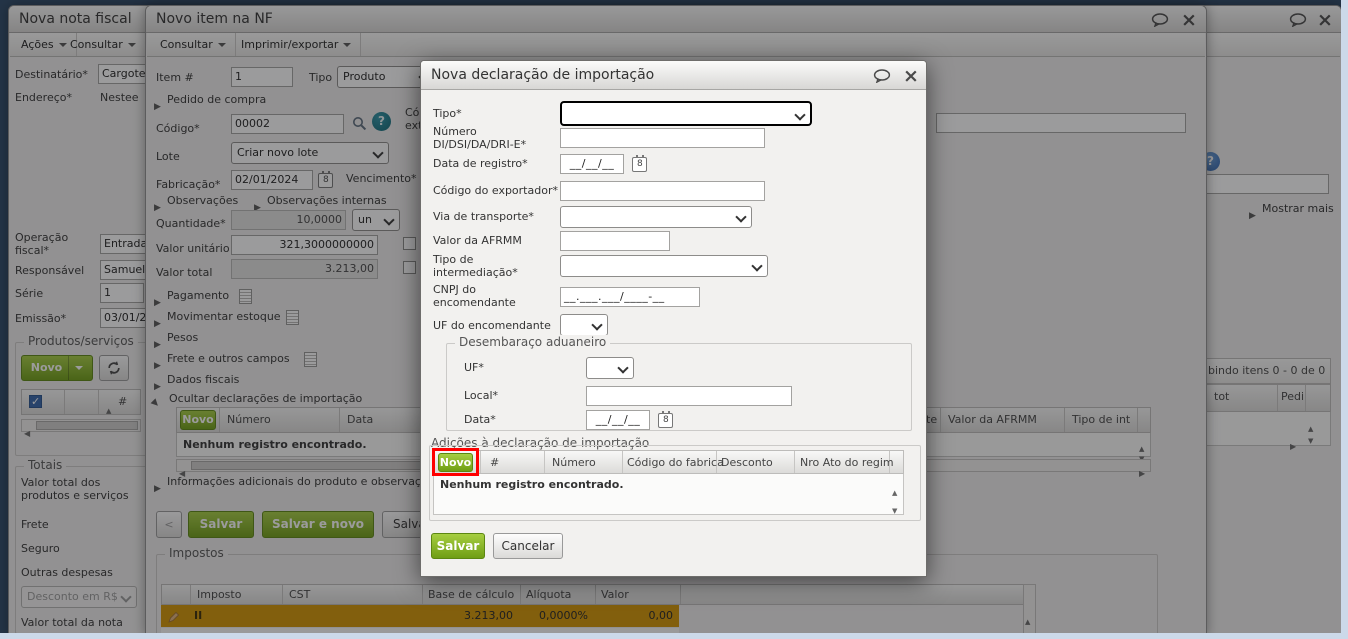  I want to click on desembaraco-uf-label: UF*, so click(474, 367).